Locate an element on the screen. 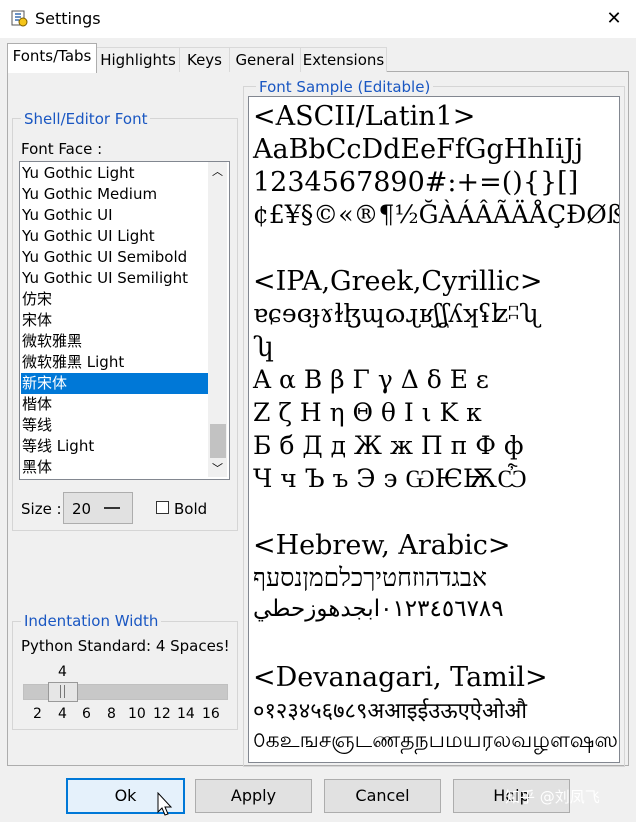  window-title: Settings is located at coordinates (68, 18).